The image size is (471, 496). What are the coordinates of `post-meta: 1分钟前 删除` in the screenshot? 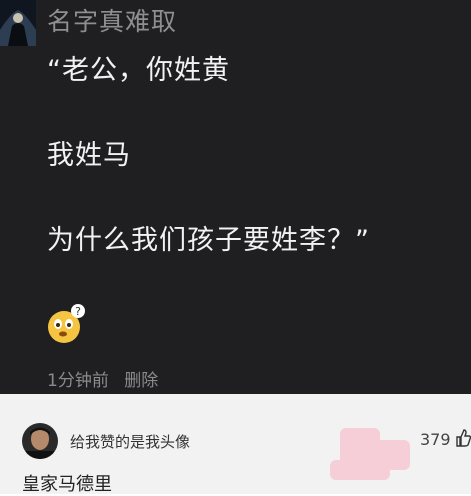 It's located at (107, 378).